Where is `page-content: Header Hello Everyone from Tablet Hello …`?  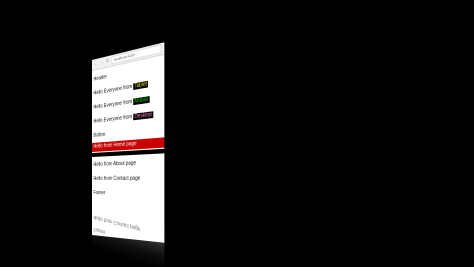 page-content: Header Hello Everyone from Tablet Hello … is located at coordinates (128, 129).